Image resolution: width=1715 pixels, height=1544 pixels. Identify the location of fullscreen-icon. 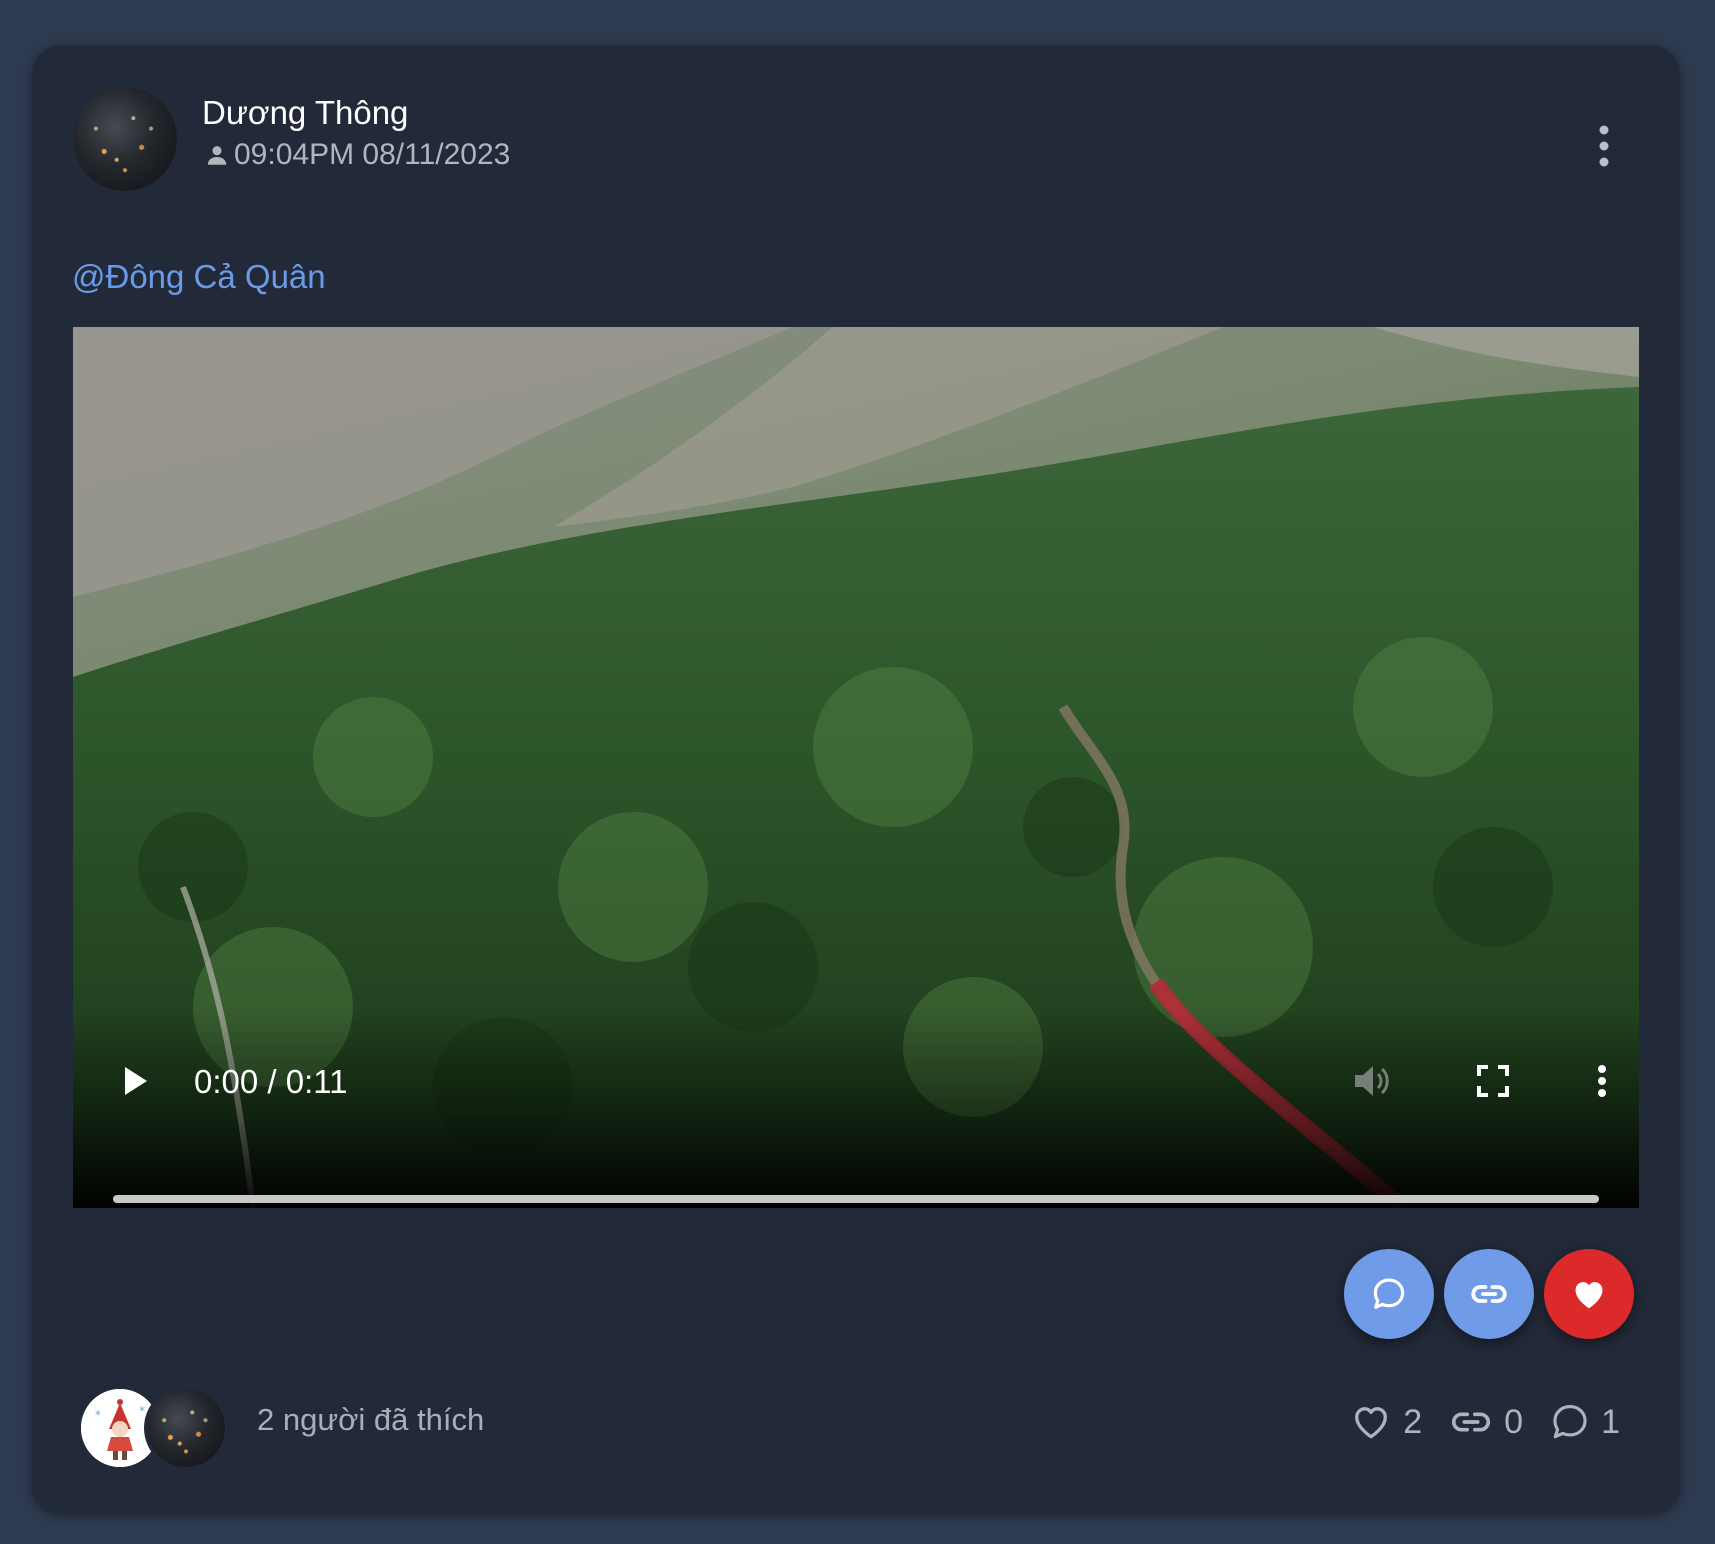
(1493, 1081).